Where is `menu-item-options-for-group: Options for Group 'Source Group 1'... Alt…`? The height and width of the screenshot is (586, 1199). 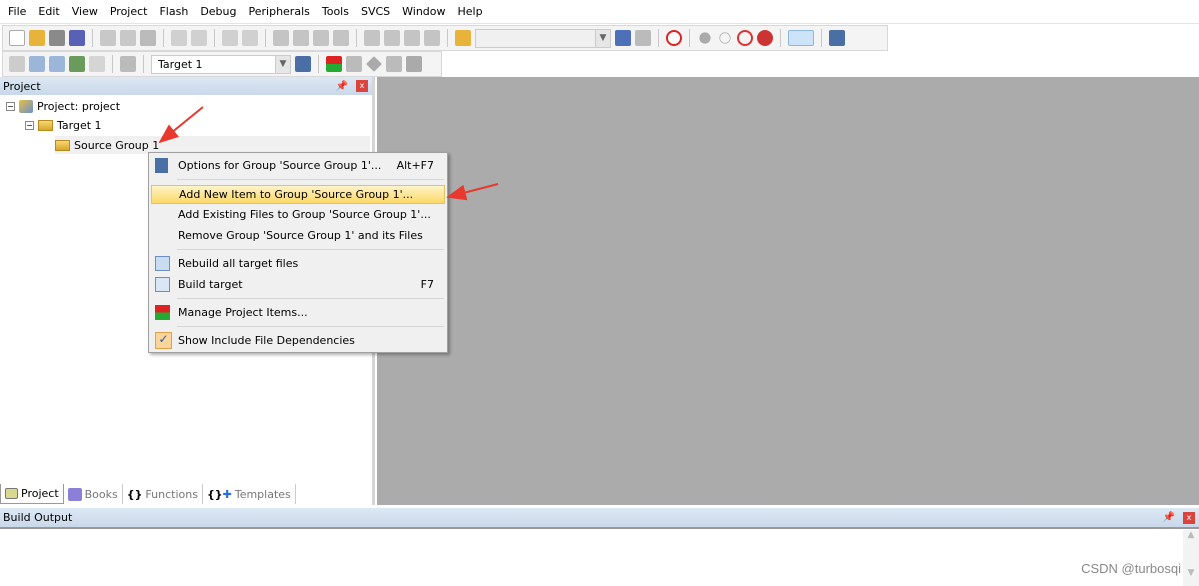
menu-item-options-for-group: Options for Group 'Source Group 1'... Alt… is located at coordinates (298, 165).